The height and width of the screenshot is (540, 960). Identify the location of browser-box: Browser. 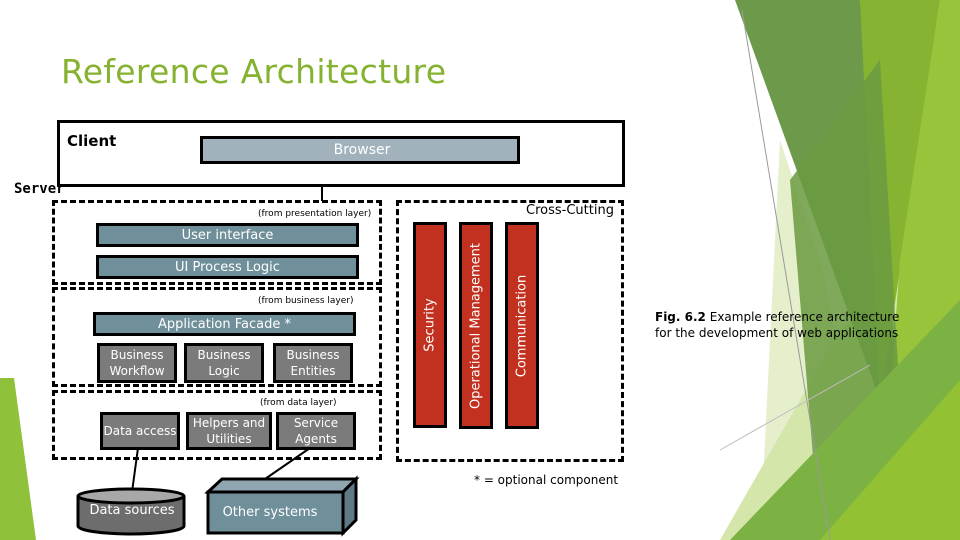
(360, 150).